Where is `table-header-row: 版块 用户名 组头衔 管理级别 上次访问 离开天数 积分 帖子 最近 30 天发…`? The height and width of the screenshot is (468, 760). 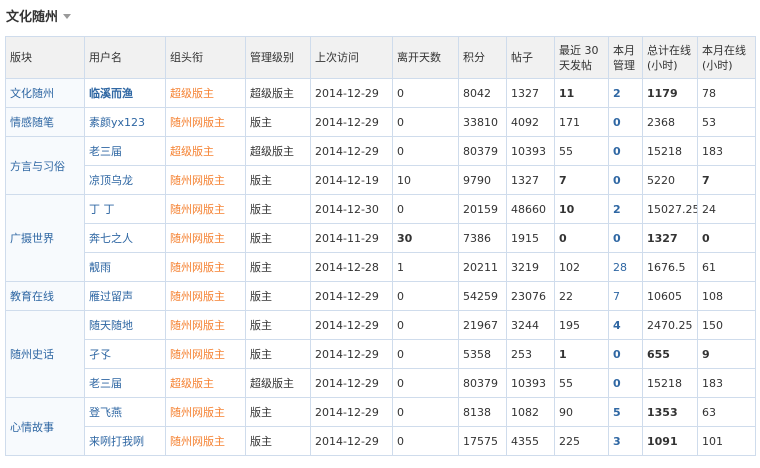 table-header-row: 版块 用户名 组头衔 管理级别 上次访问 离开天数 积分 帖子 最近 30 天发… is located at coordinates (380, 57).